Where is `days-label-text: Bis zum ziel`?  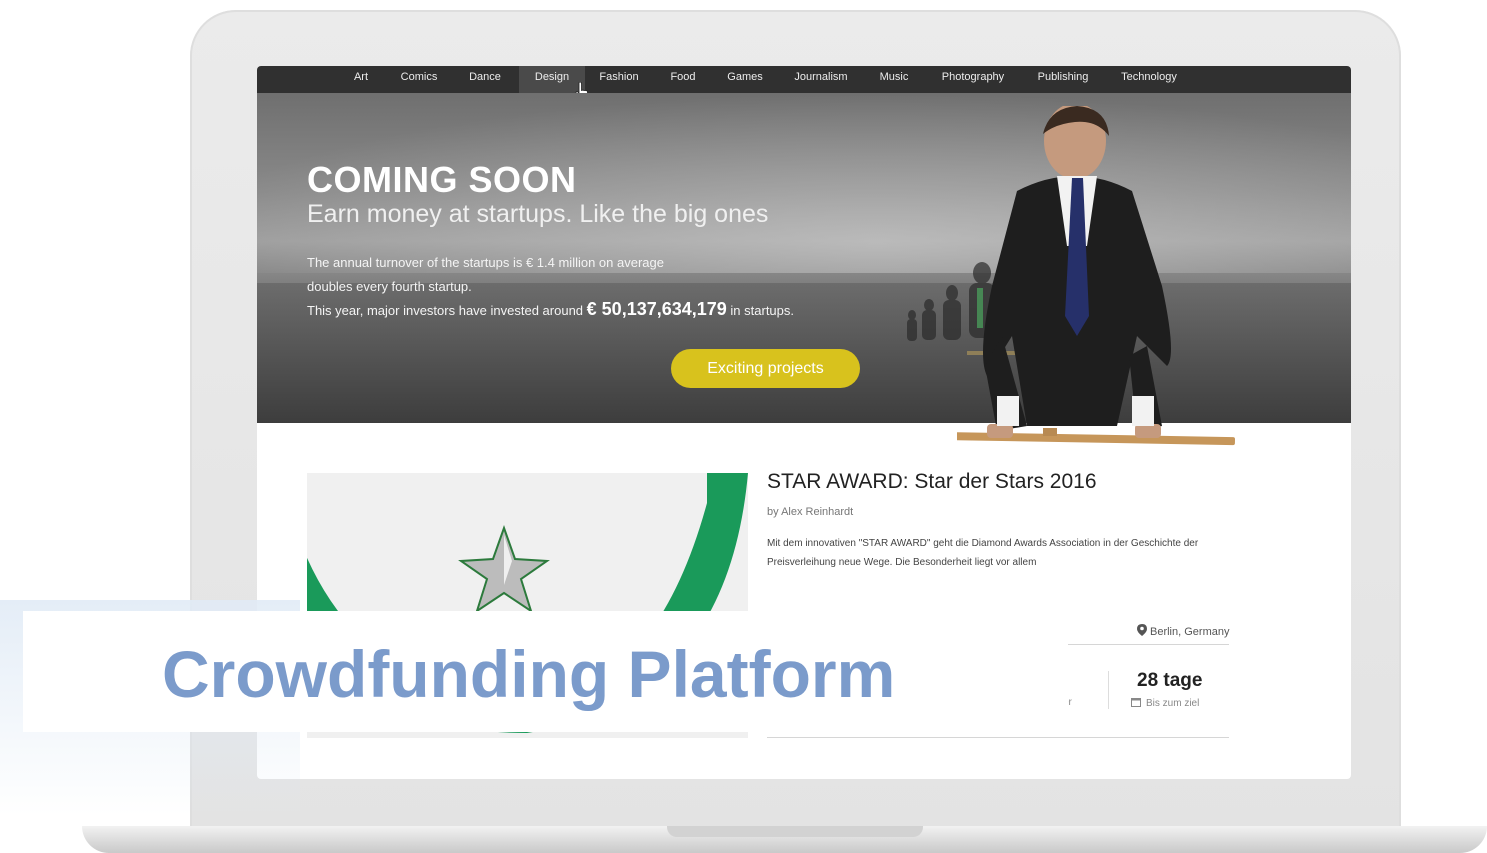
days-label-text: Bis zum ziel is located at coordinates (1173, 703).